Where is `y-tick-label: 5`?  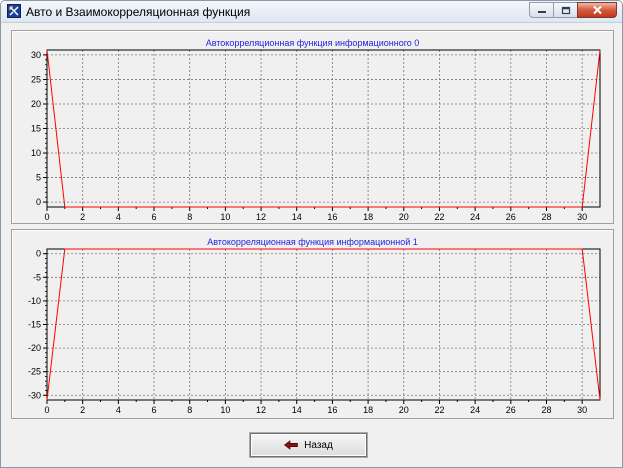 y-tick-label: 5 is located at coordinates (38, 178).